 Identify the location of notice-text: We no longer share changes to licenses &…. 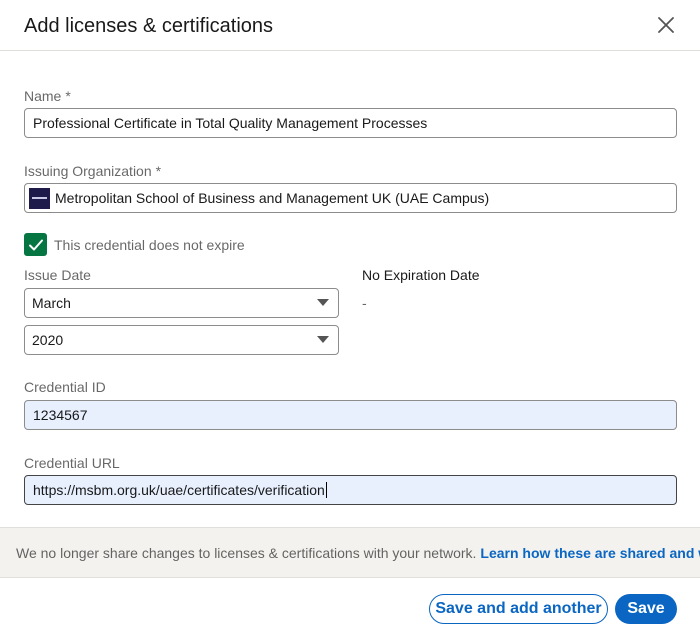
(246, 552).